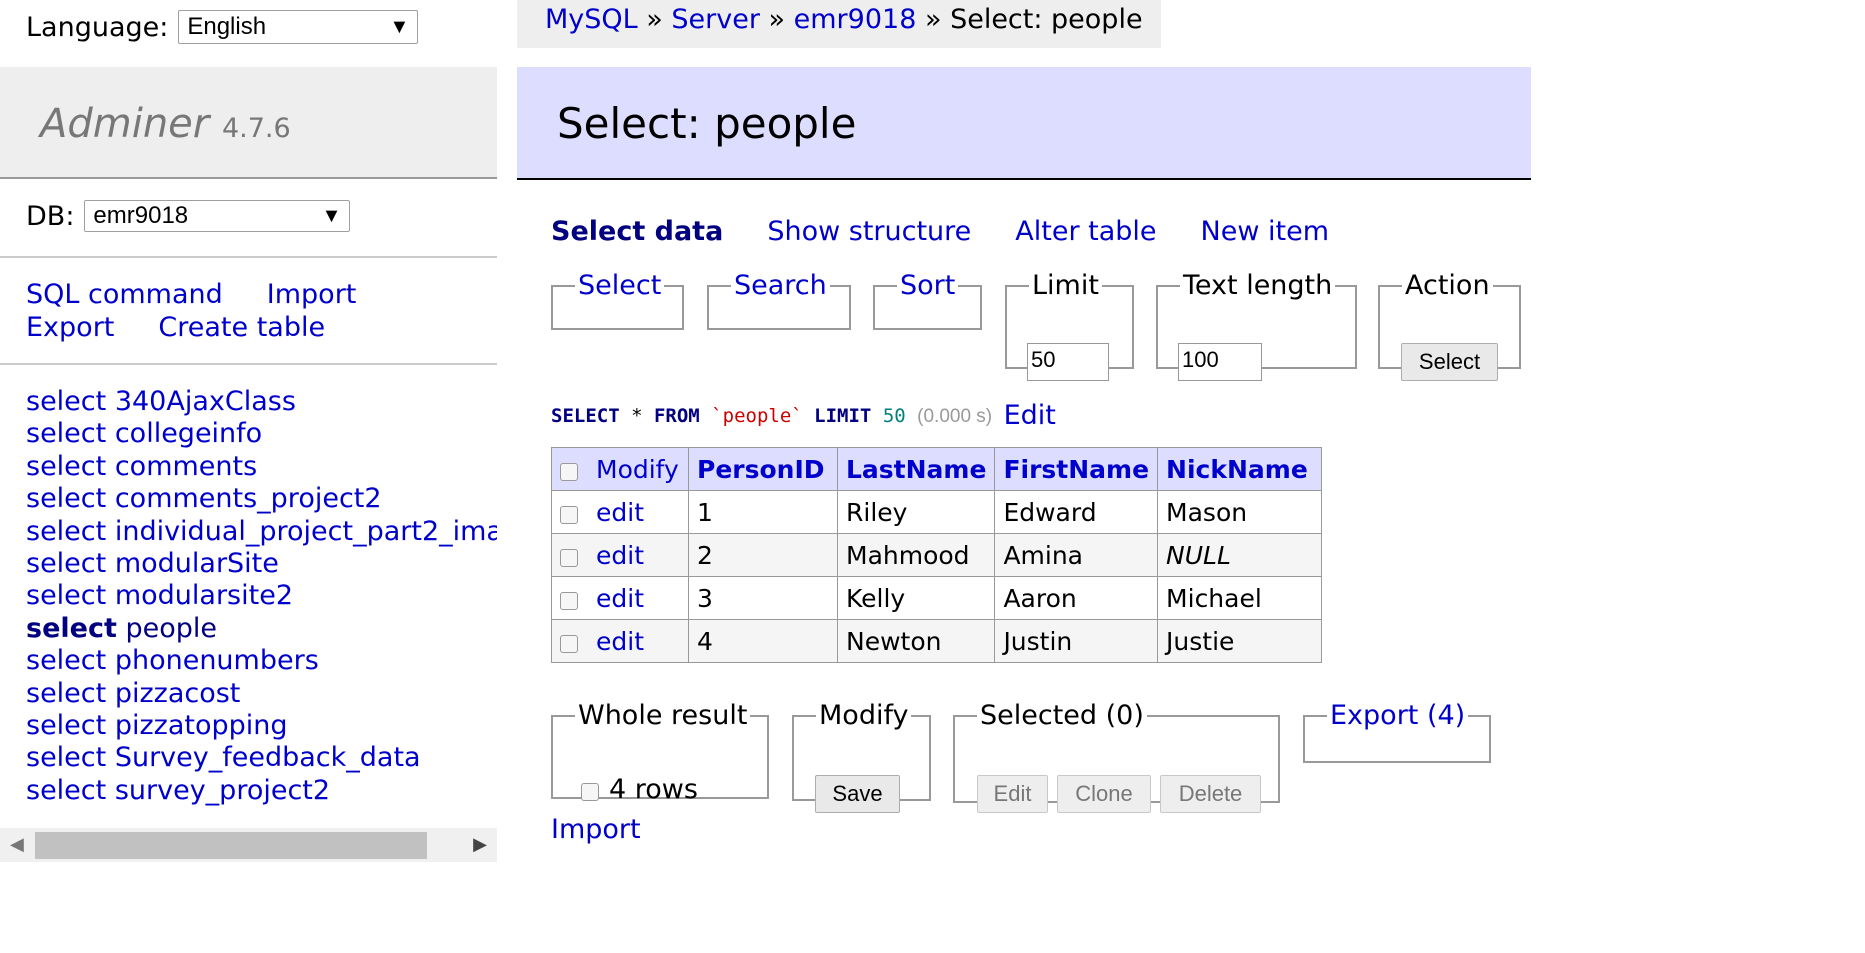  I want to click on table-row: edit 1 Riley Edward Mason, so click(937, 512).